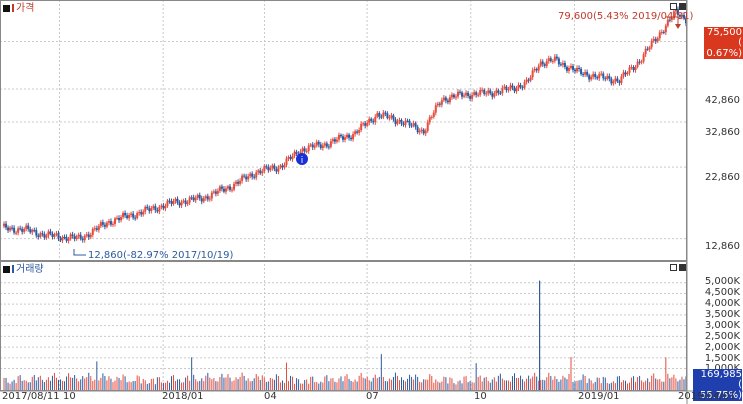  What do you see at coordinates (682, 6) in the screenshot?
I see `price-panel-maximize-button` at bounding box center [682, 6].